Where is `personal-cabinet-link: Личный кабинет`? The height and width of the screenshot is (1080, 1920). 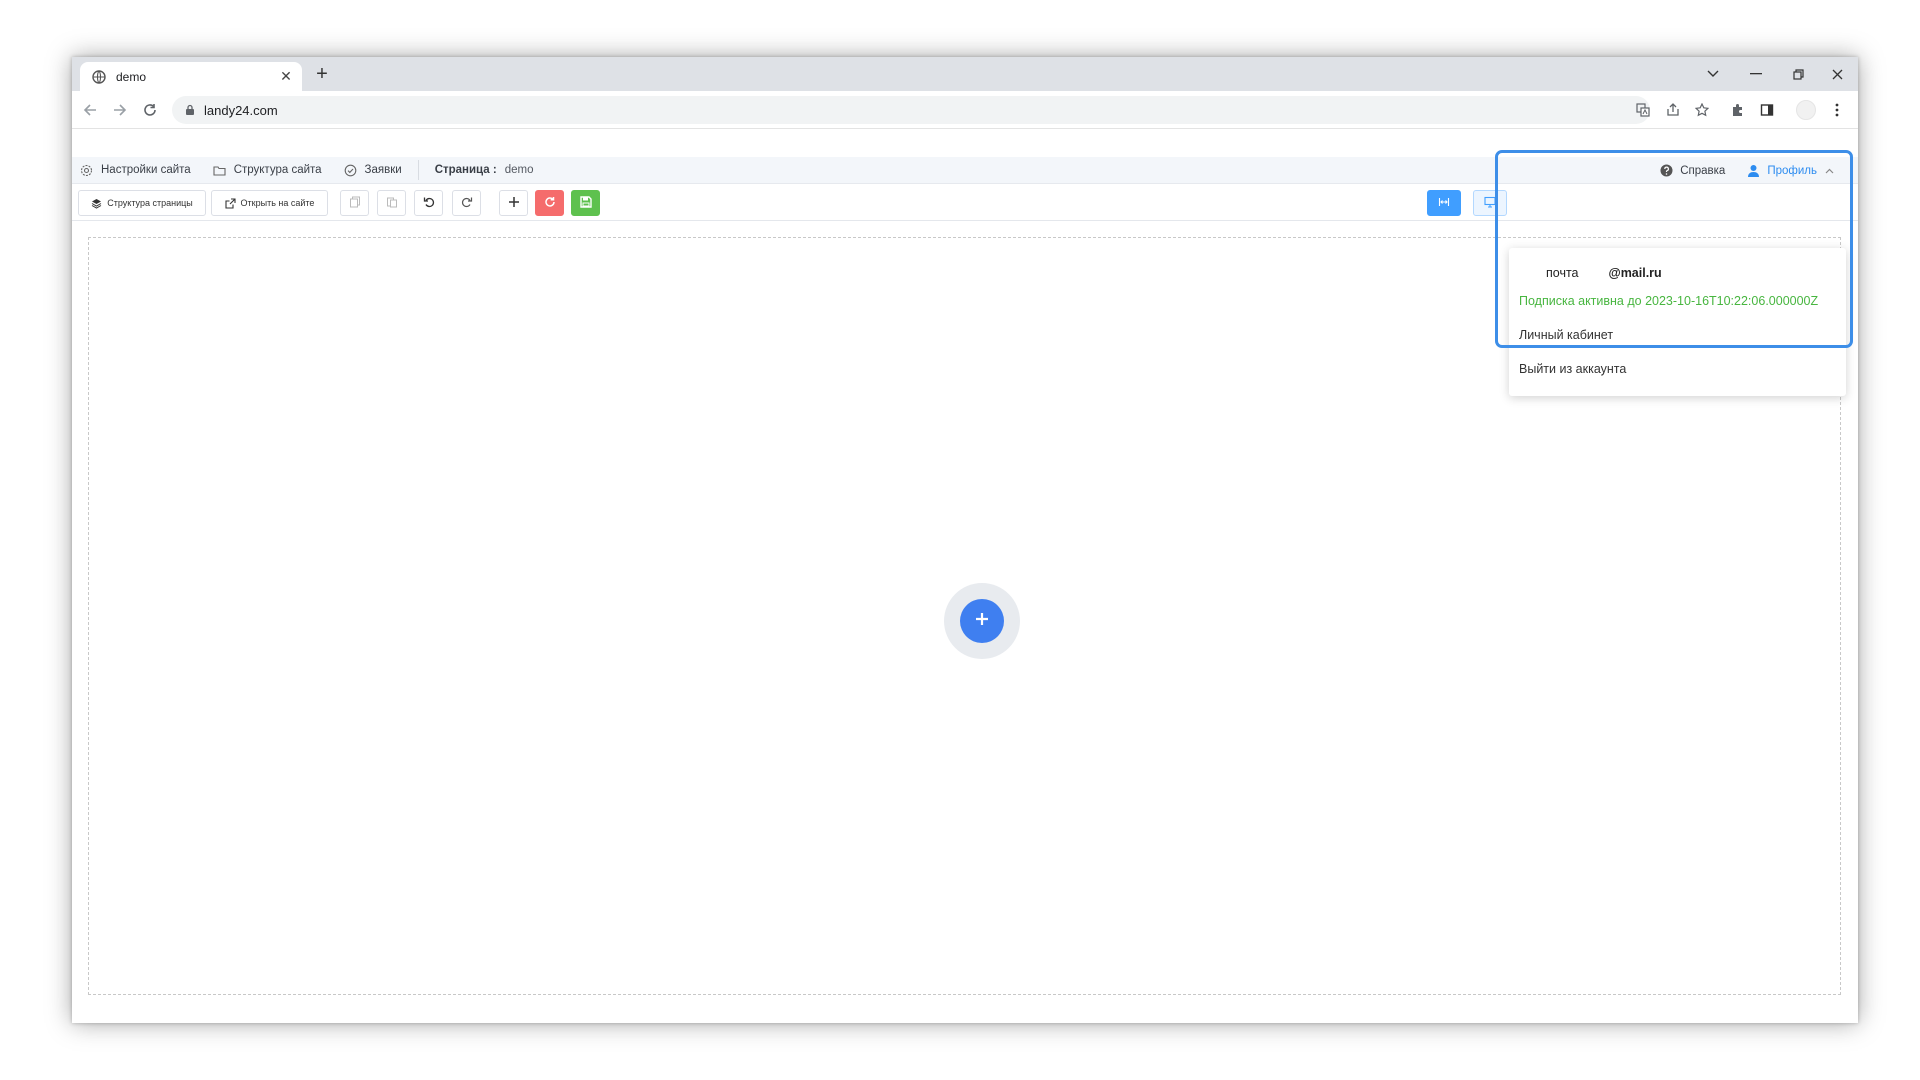
personal-cabinet-link: Личный кабинет is located at coordinates (1677, 335).